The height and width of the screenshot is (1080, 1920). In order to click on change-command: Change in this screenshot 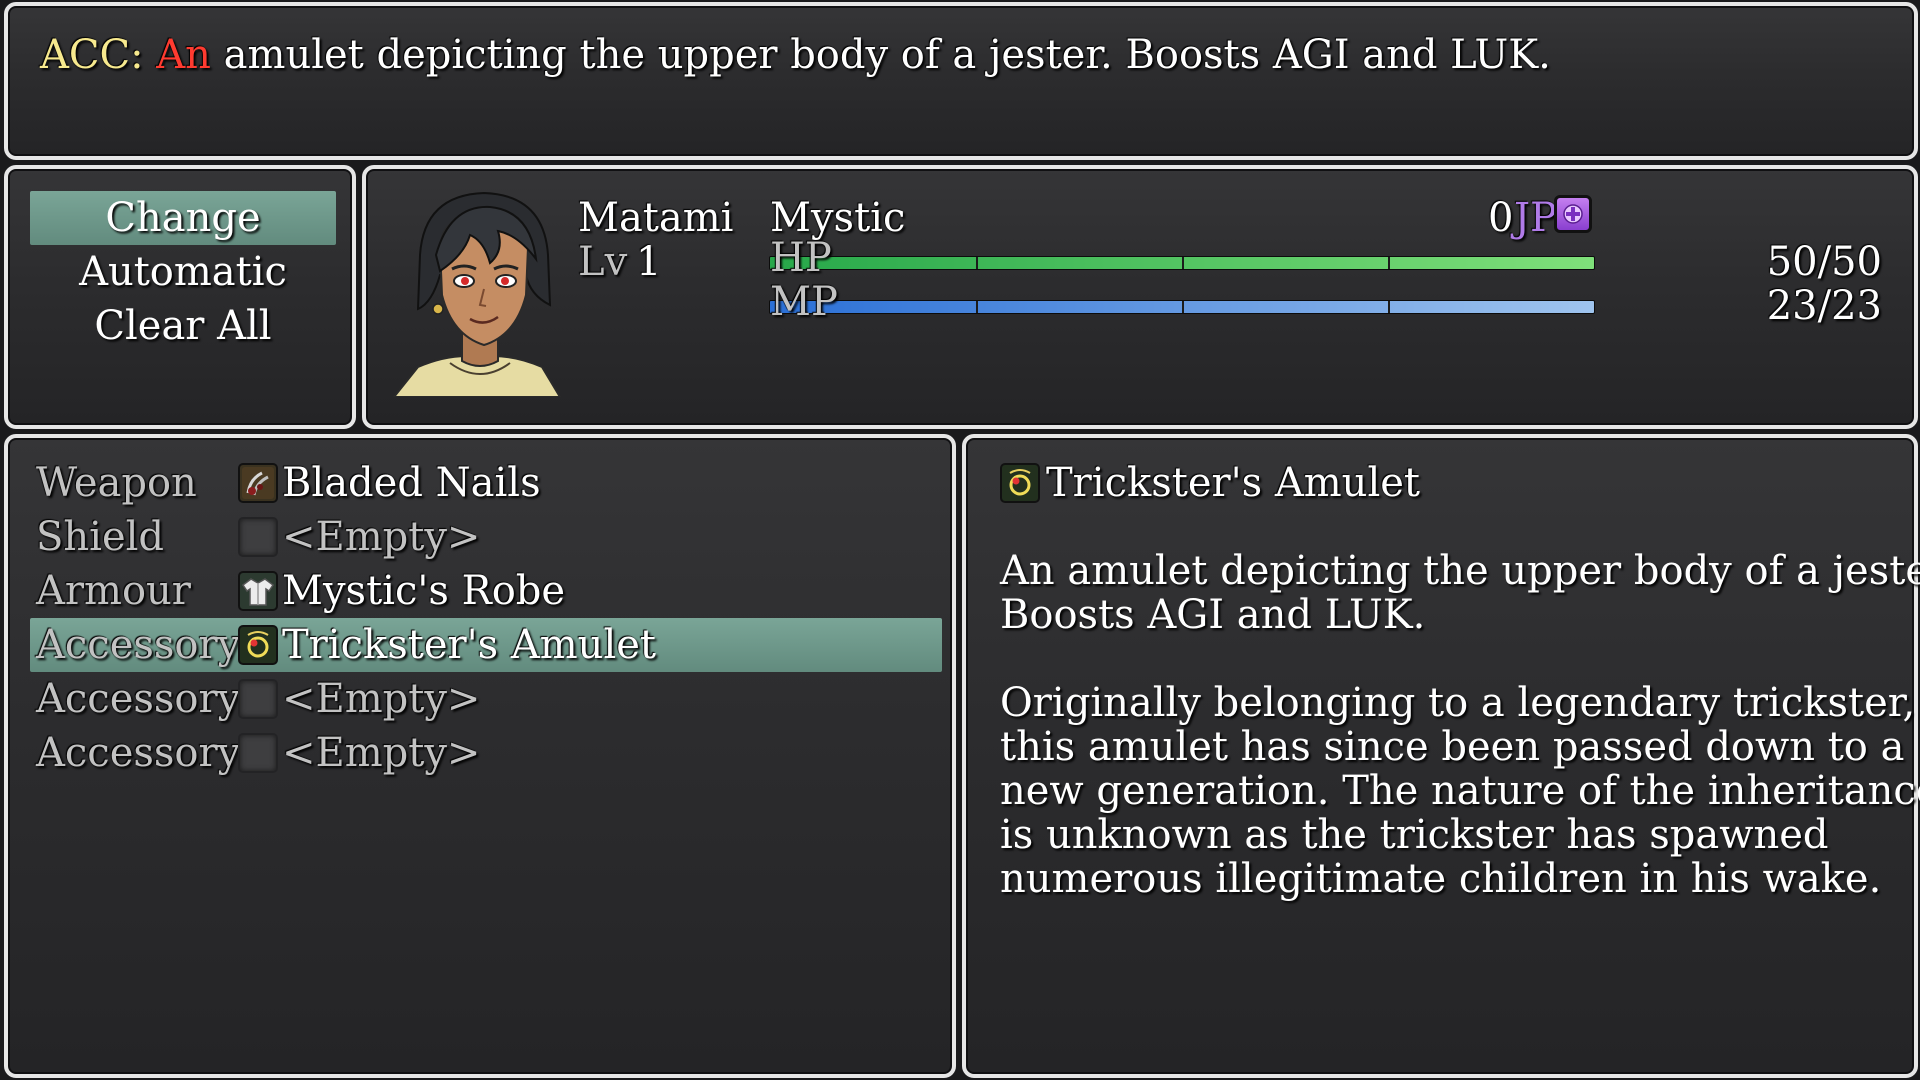, I will do `click(183, 218)`.